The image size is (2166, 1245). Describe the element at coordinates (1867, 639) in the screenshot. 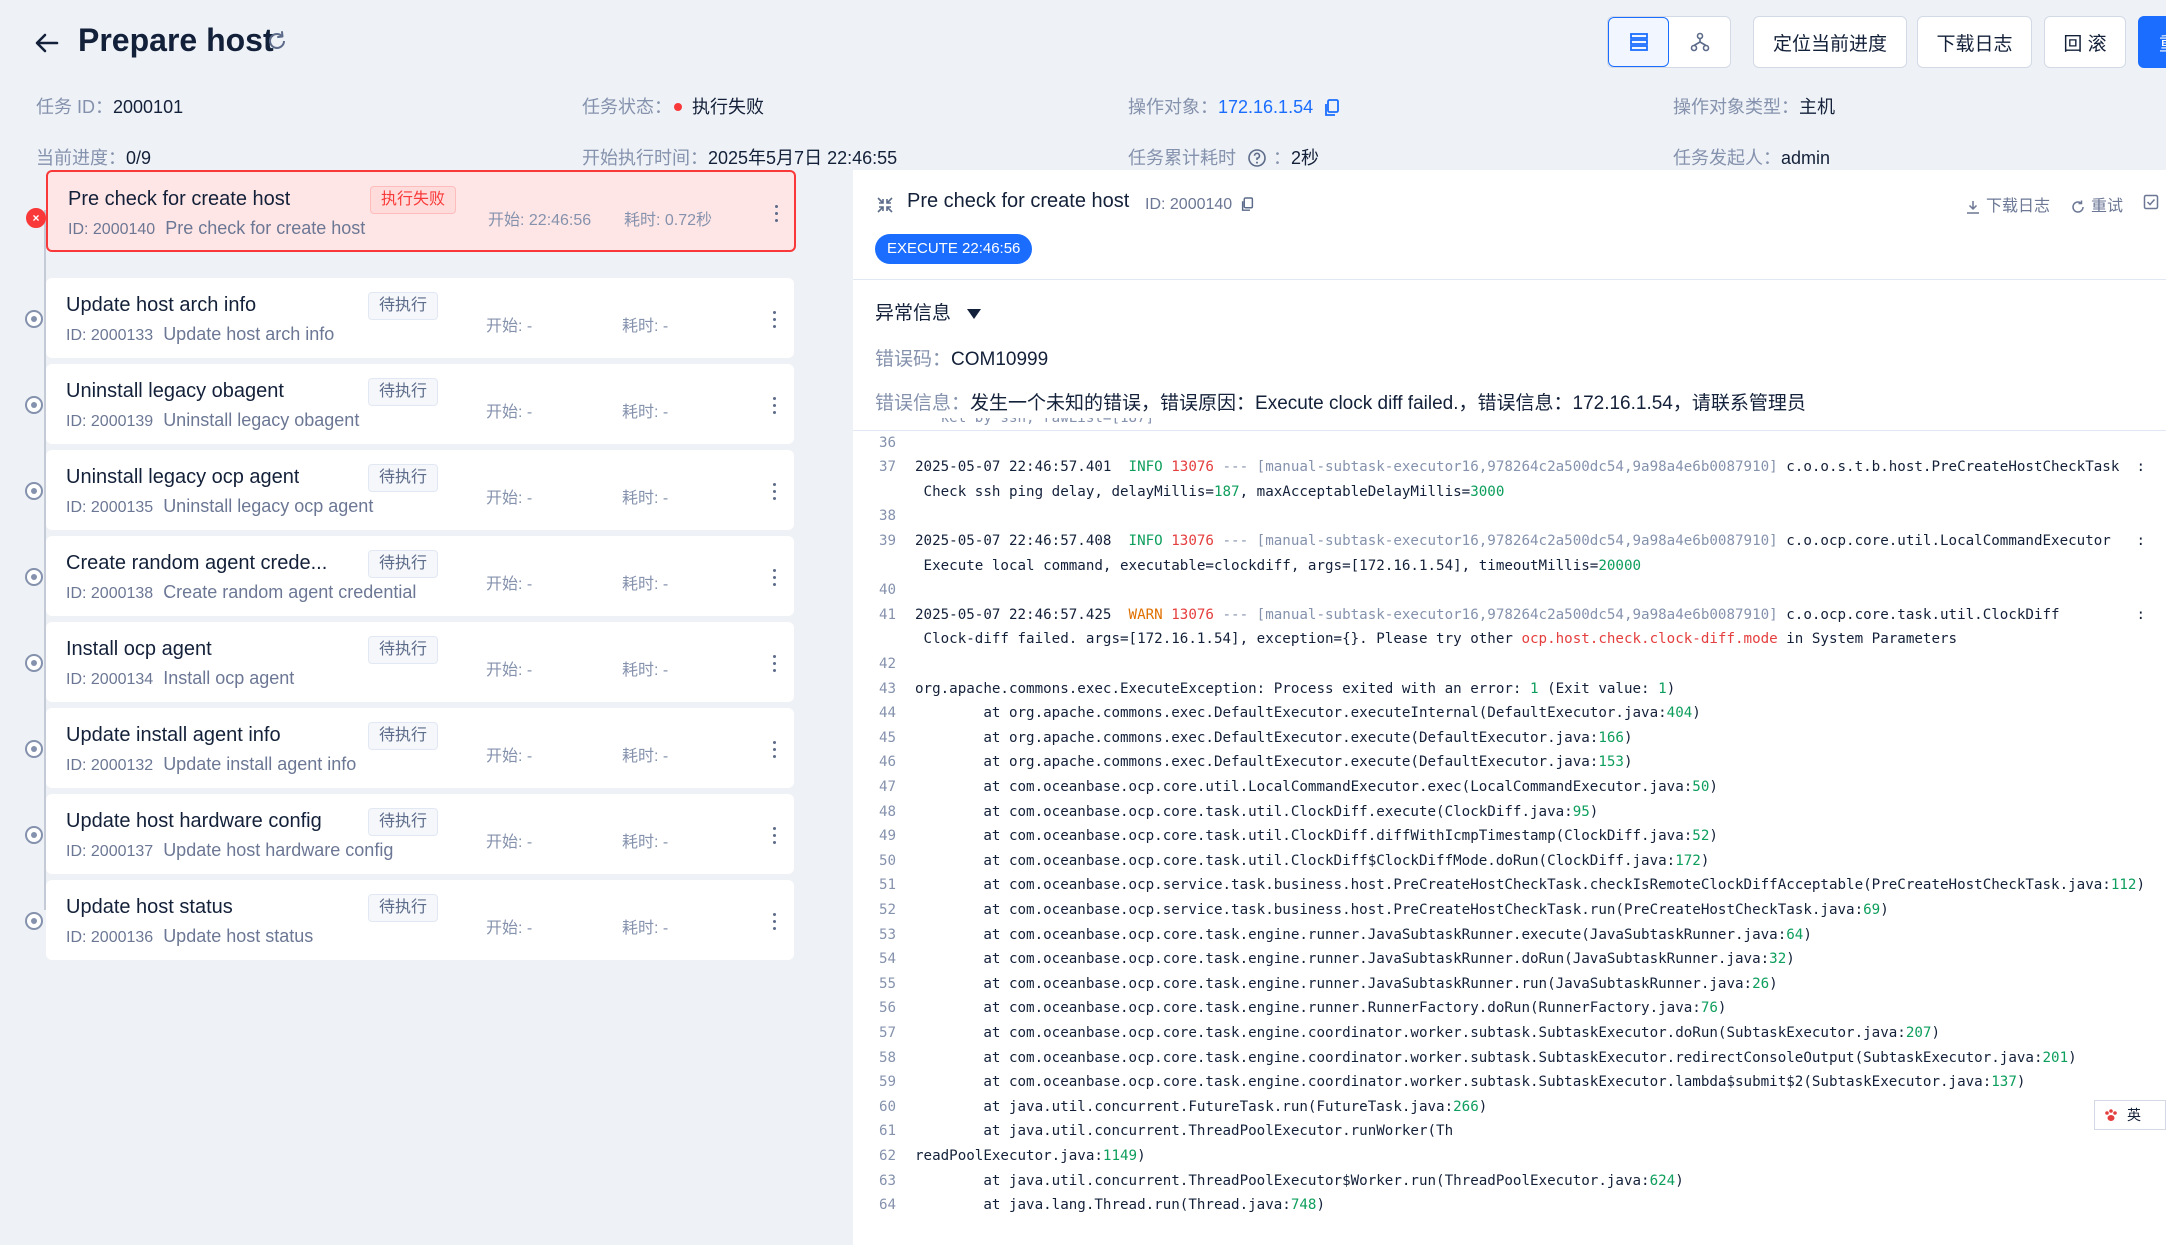

I see `log-token: in System Parameters` at that location.